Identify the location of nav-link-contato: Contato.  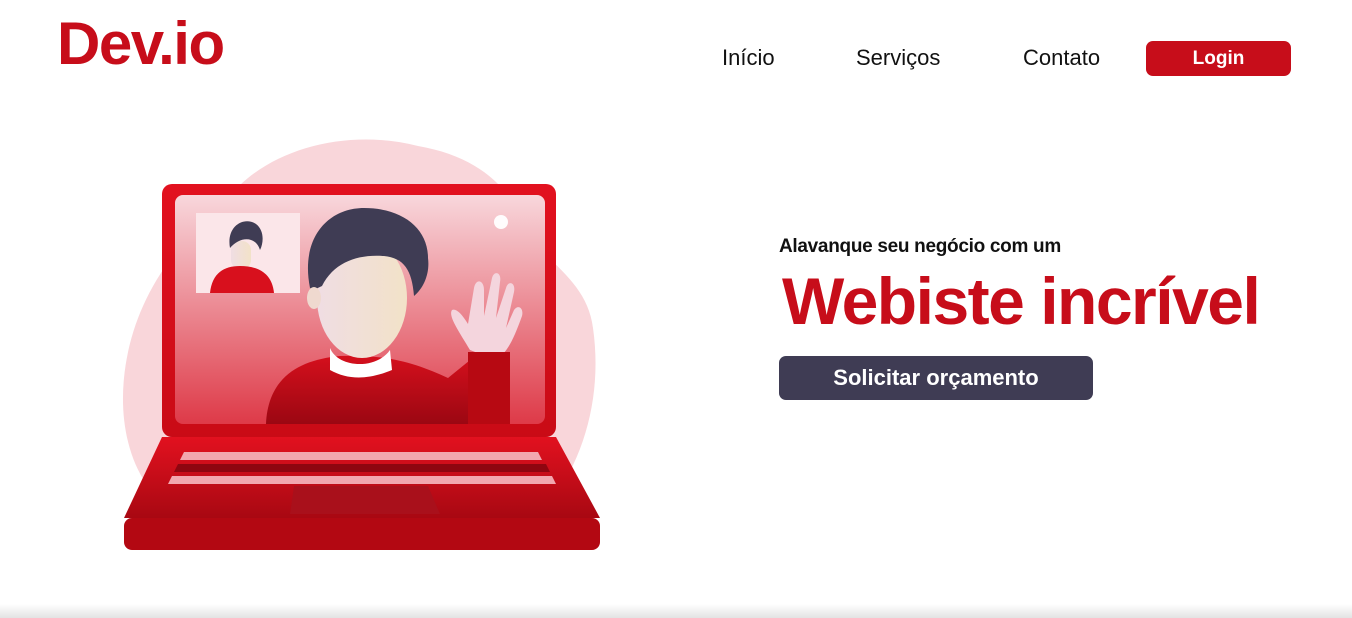
(1061, 58).